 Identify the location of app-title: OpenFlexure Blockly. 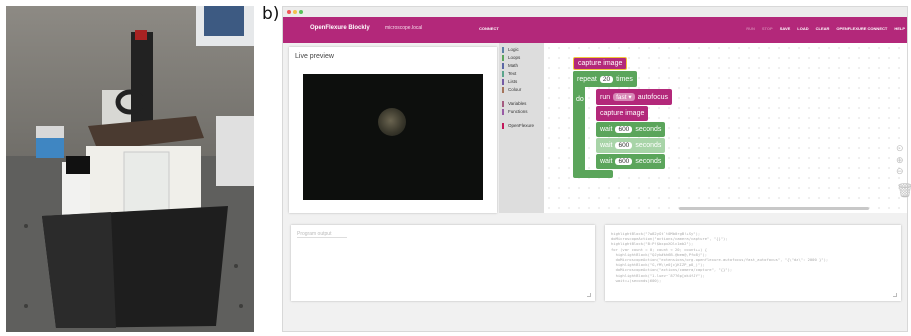
(340, 28).